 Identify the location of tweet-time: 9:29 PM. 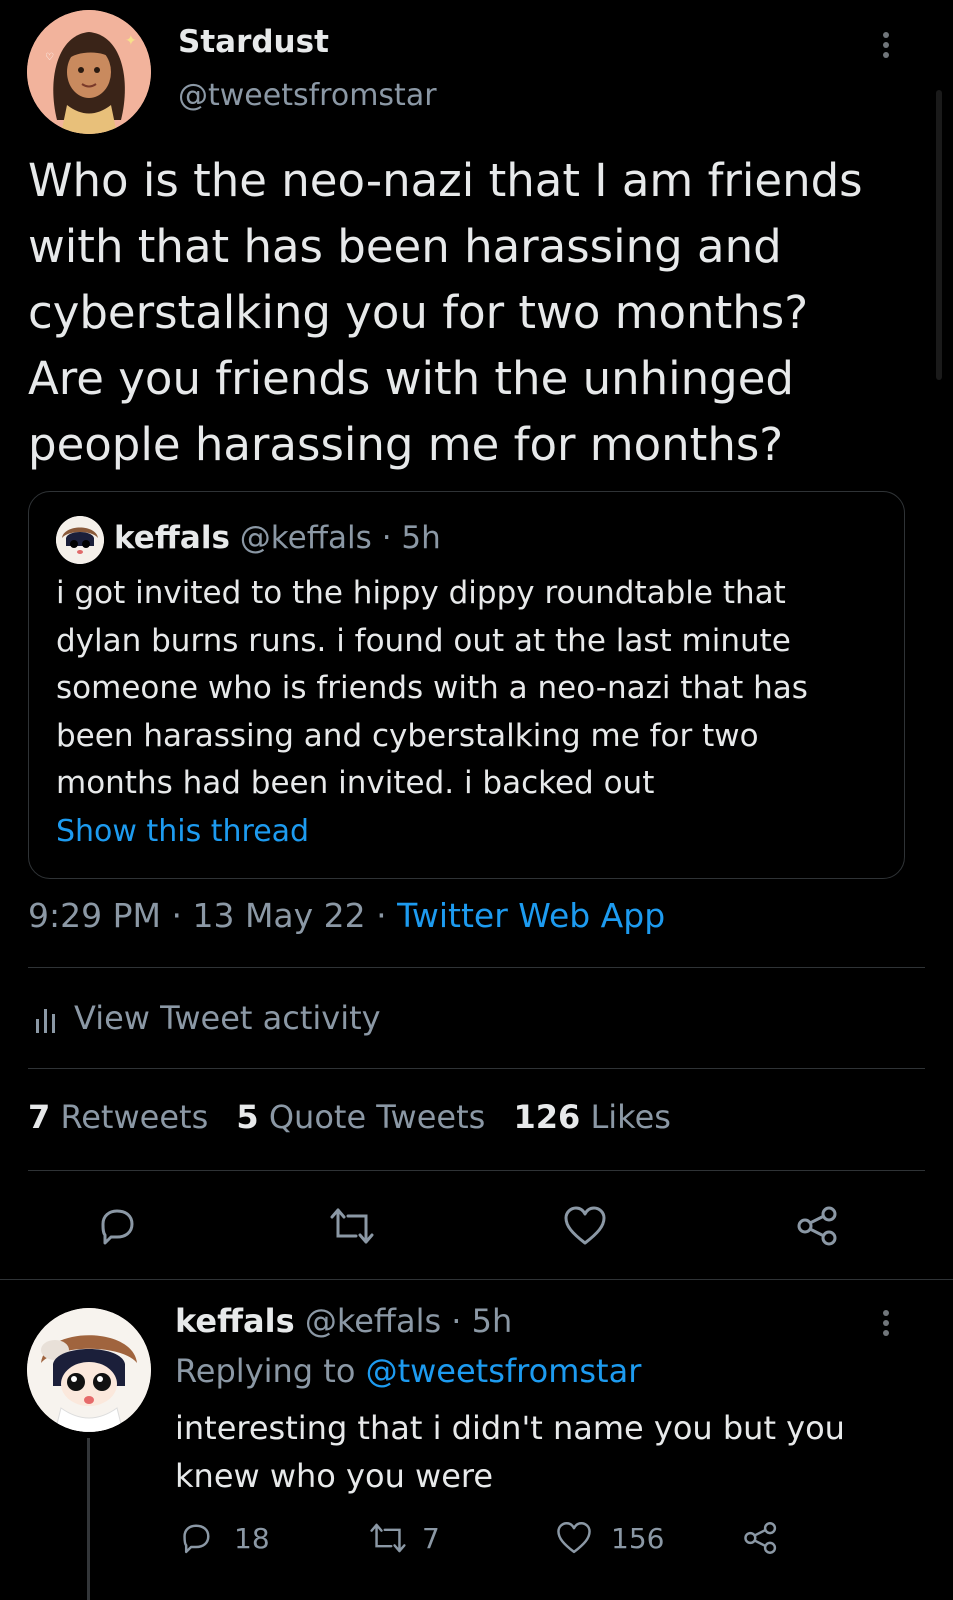
(94, 915).